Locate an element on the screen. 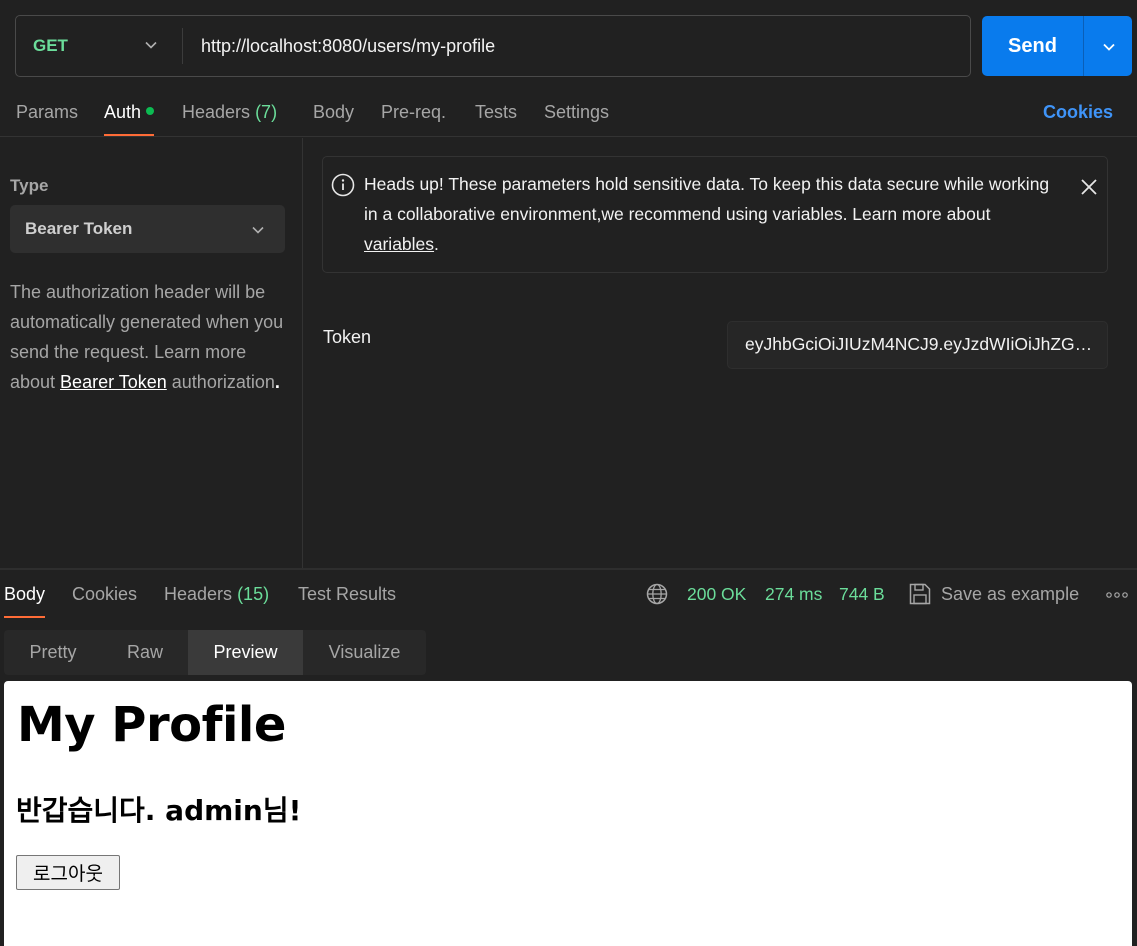  token-label: Token is located at coordinates (347, 337).